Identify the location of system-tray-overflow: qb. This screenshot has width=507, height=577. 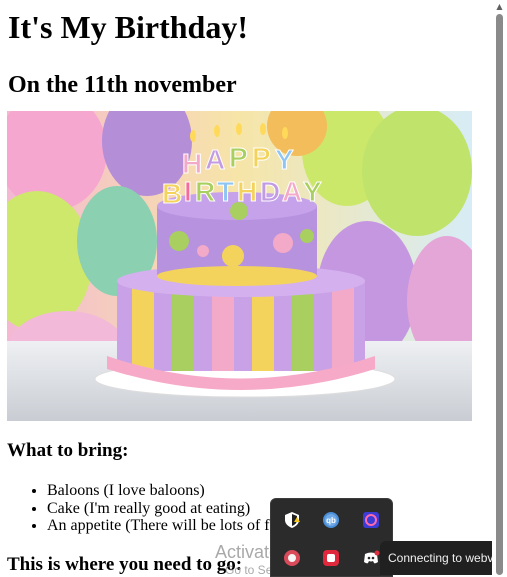
(331, 537).